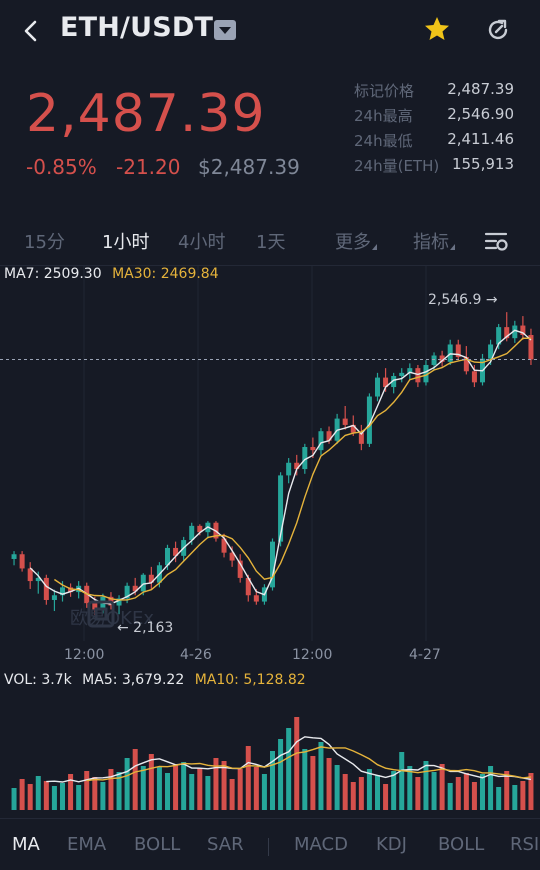 This screenshot has width=540, height=870. I want to click on stat-value: 155,913, so click(482, 164).